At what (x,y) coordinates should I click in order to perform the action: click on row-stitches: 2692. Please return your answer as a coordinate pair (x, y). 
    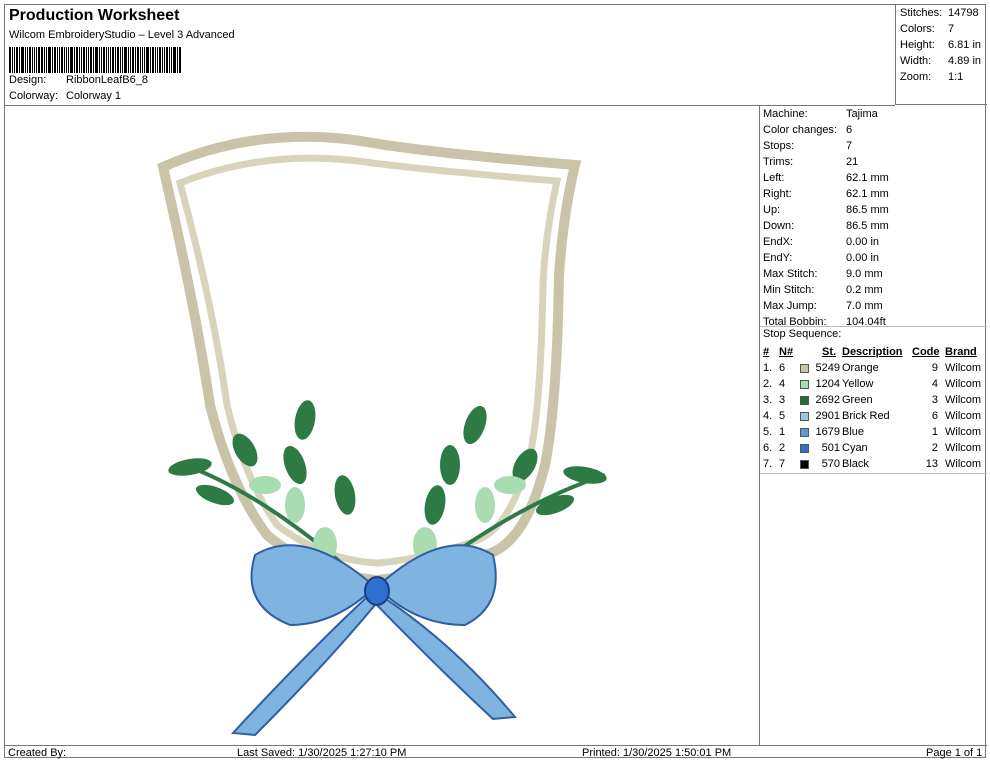
    Looking at the image, I should click on (827, 400).